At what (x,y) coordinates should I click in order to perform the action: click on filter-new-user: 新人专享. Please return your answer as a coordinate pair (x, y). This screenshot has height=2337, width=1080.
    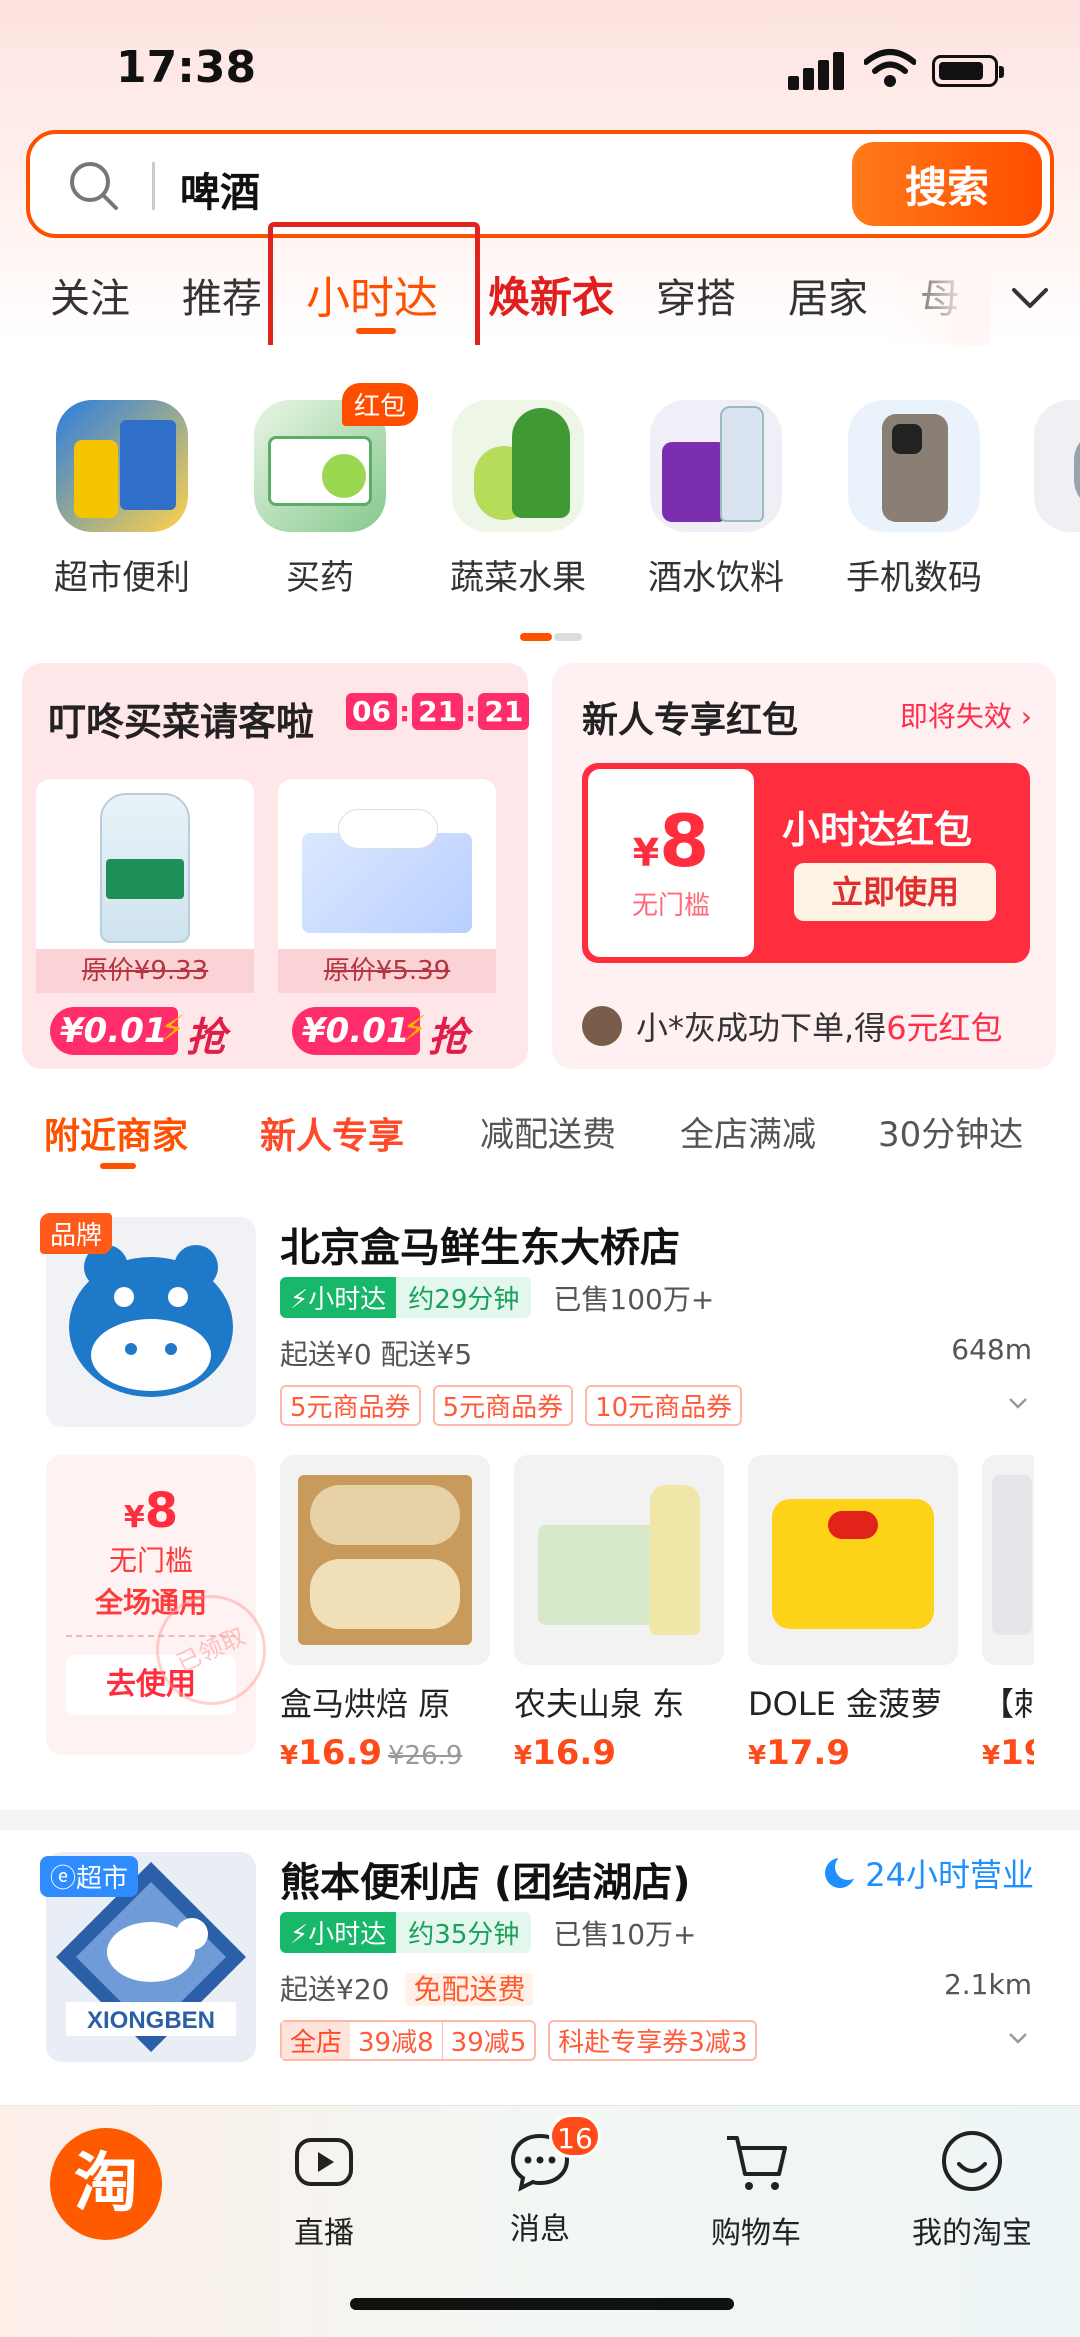
    Looking at the image, I should click on (332, 1133).